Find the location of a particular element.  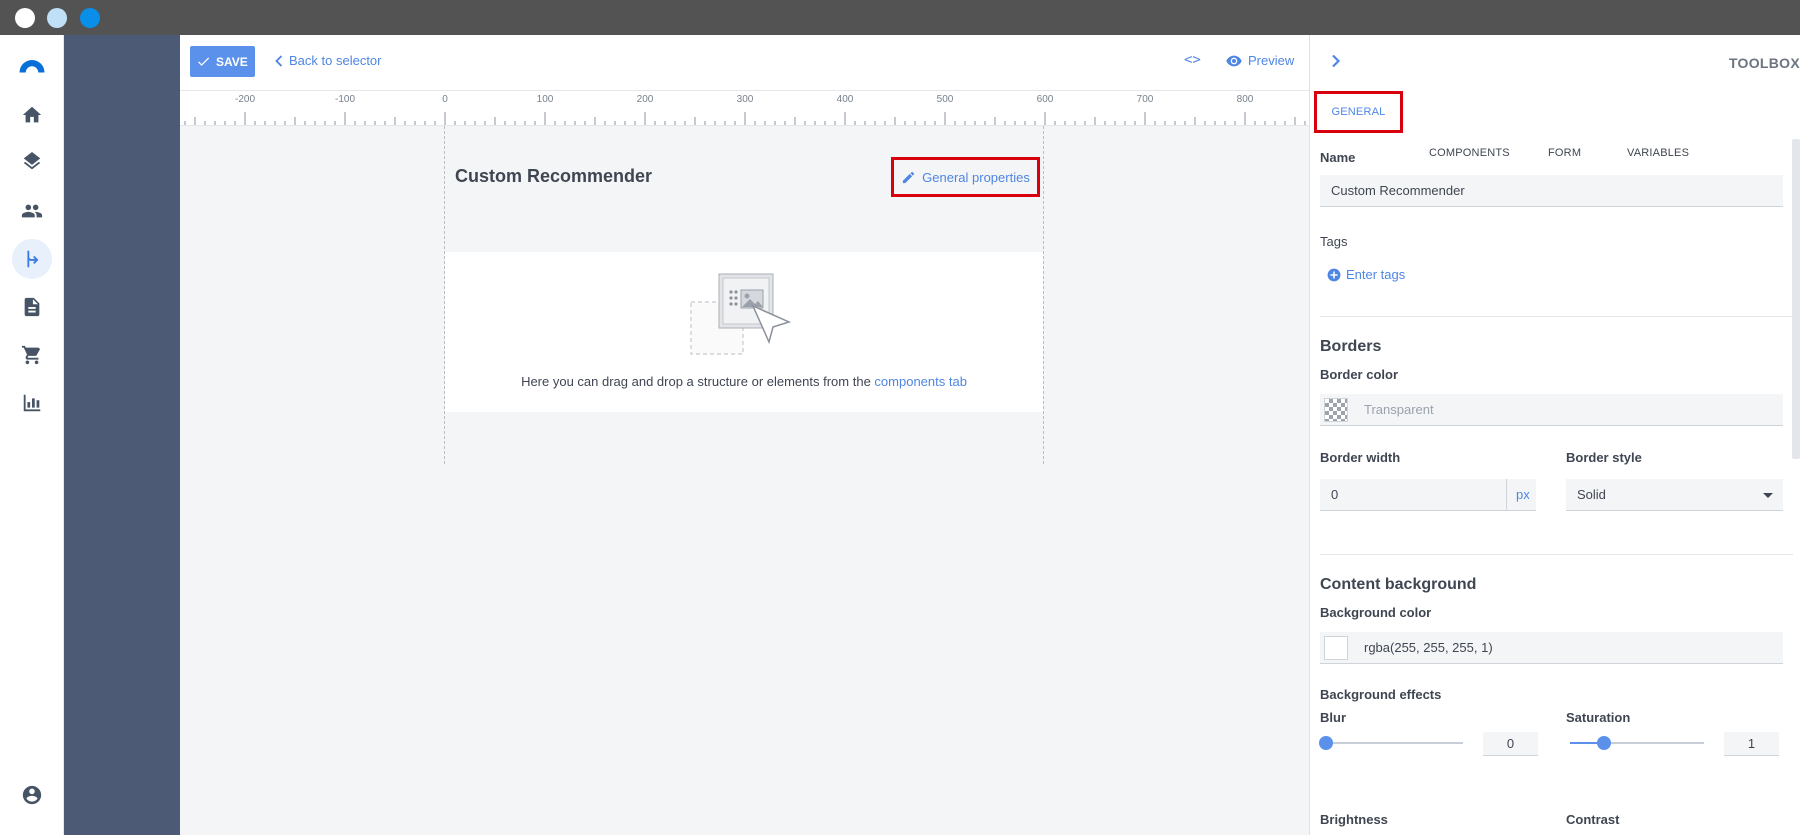

toolbox-tabs: COMPONENTS FORM VARIABLES is located at coordinates (1555, 123).